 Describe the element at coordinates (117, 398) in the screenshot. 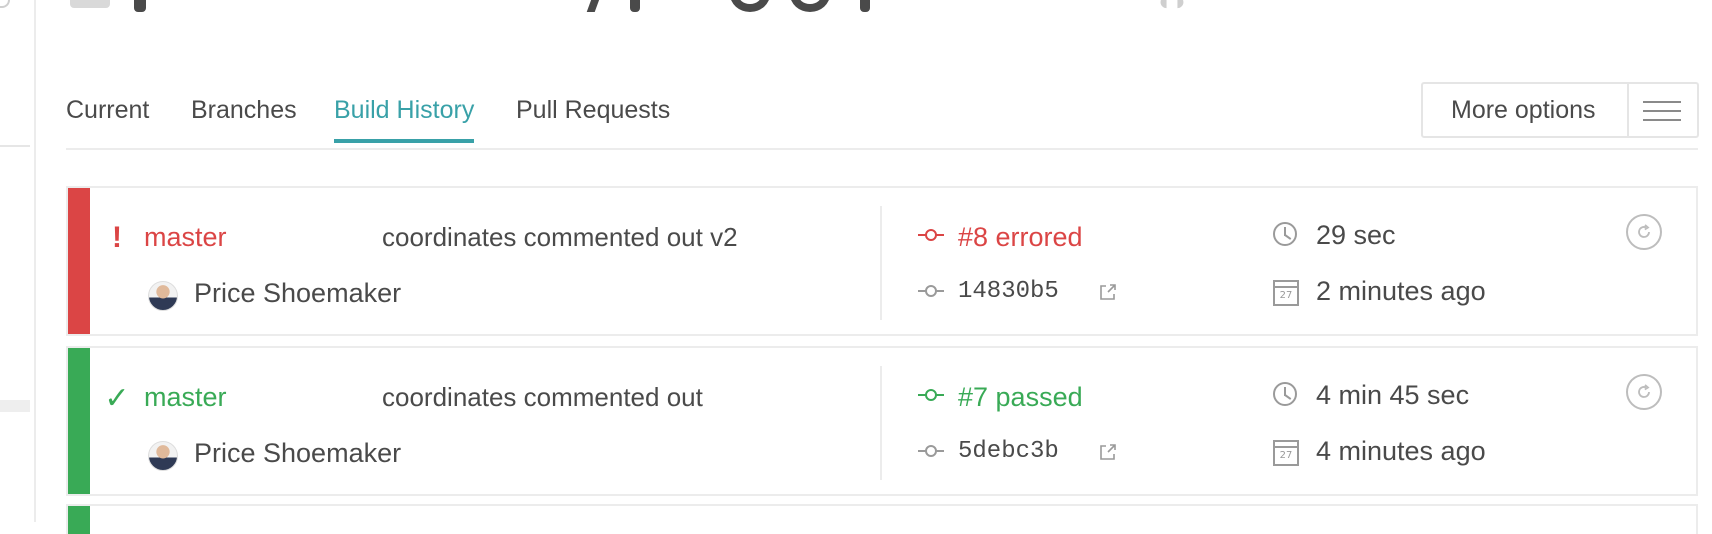

I see `passed-check-icon: ✓` at that location.